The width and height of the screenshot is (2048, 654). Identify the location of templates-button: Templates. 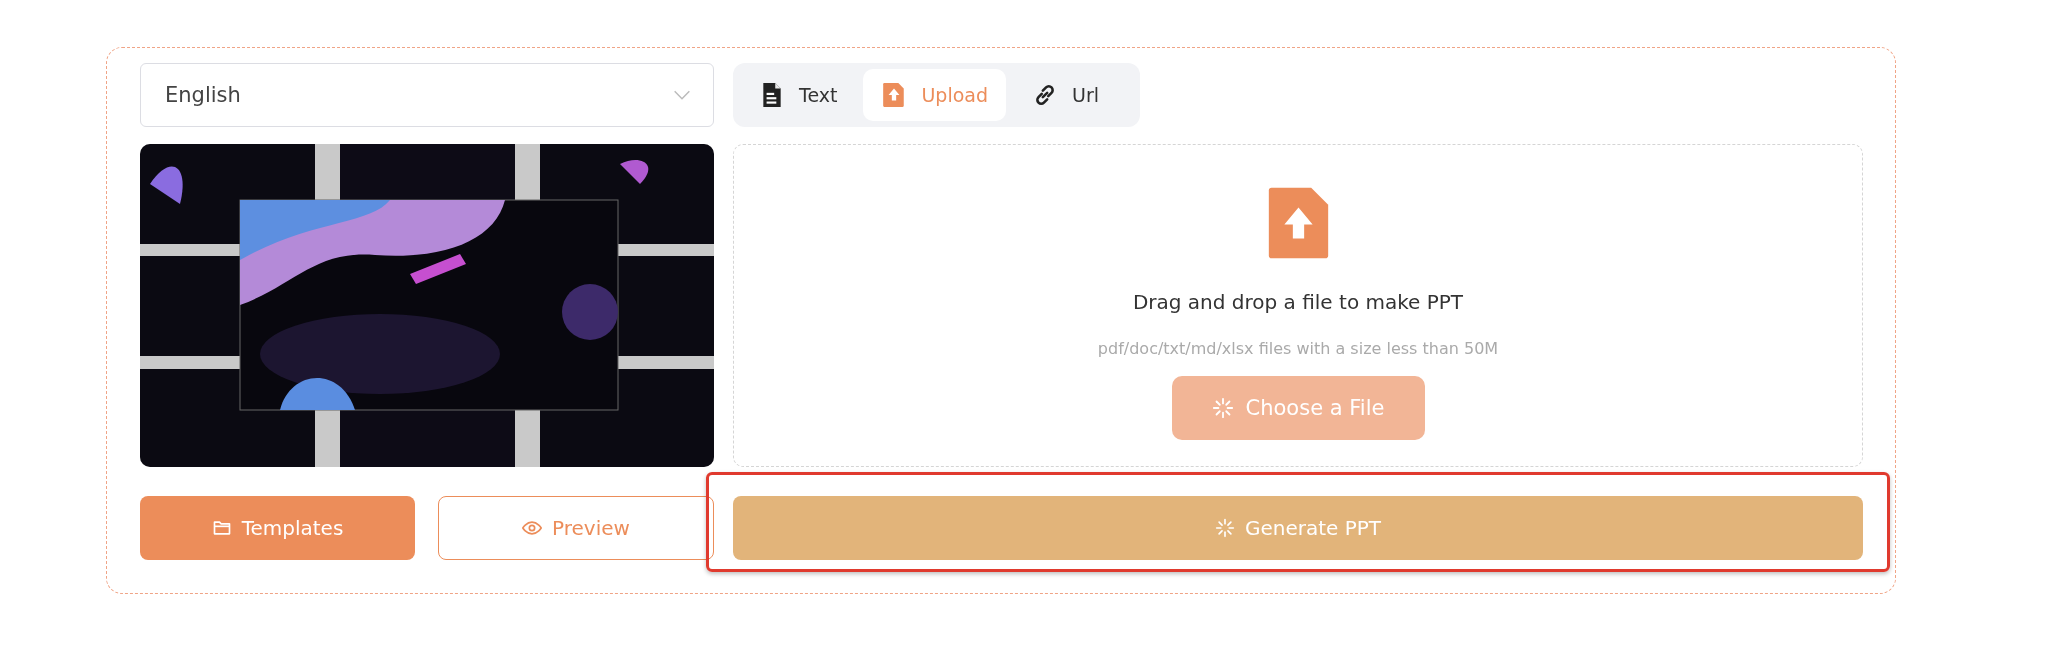
(277, 528).